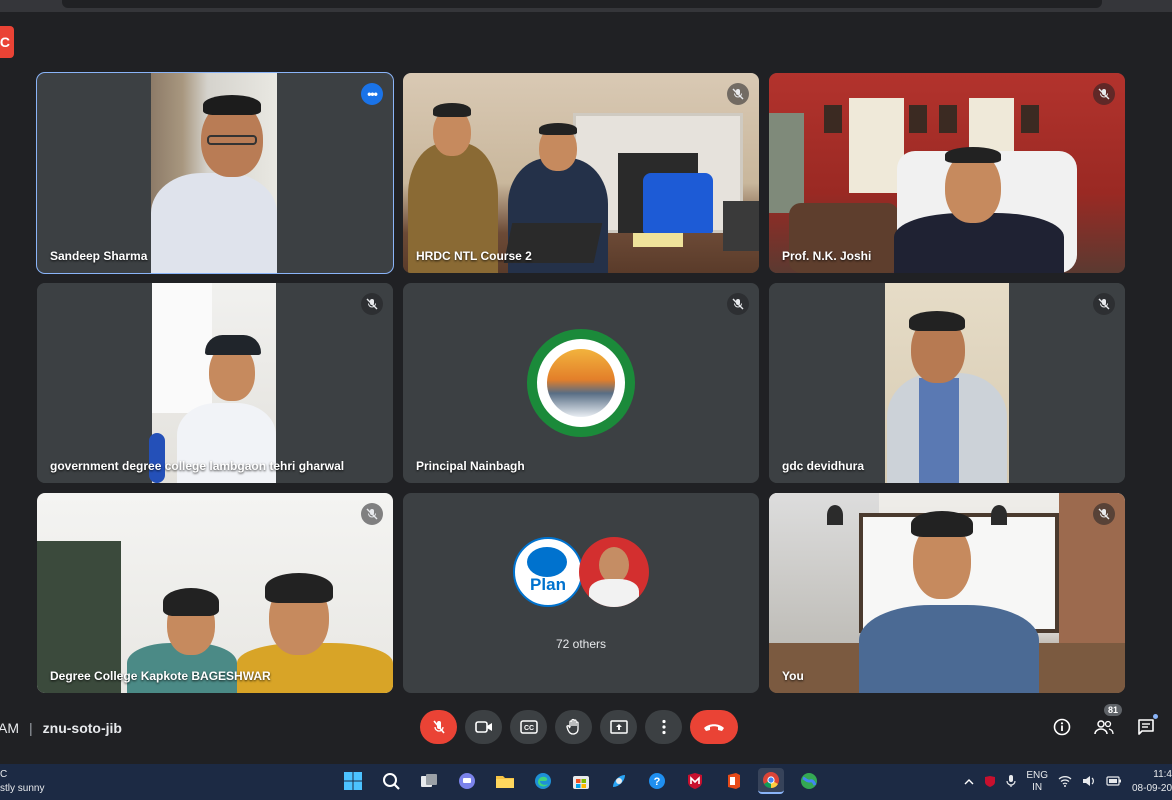 This screenshot has width=1172, height=800. I want to click on raise-hand-button, so click(573, 727).